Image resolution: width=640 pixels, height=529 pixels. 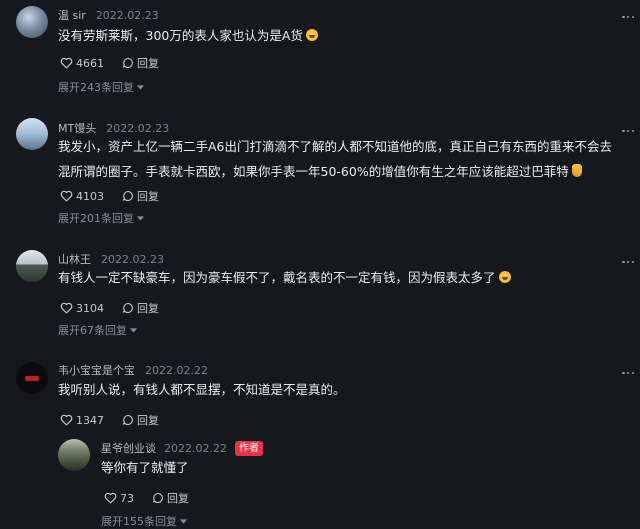 What do you see at coordinates (90, 63) in the screenshot?
I see `like-count: 4661` at bounding box center [90, 63].